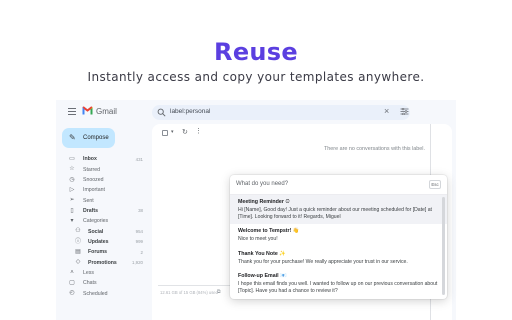 The width and height of the screenshot is (512, 320). Describe the element at coordinates (96, 138) in the screenshot. I see `compose-label: Compose` at that location.